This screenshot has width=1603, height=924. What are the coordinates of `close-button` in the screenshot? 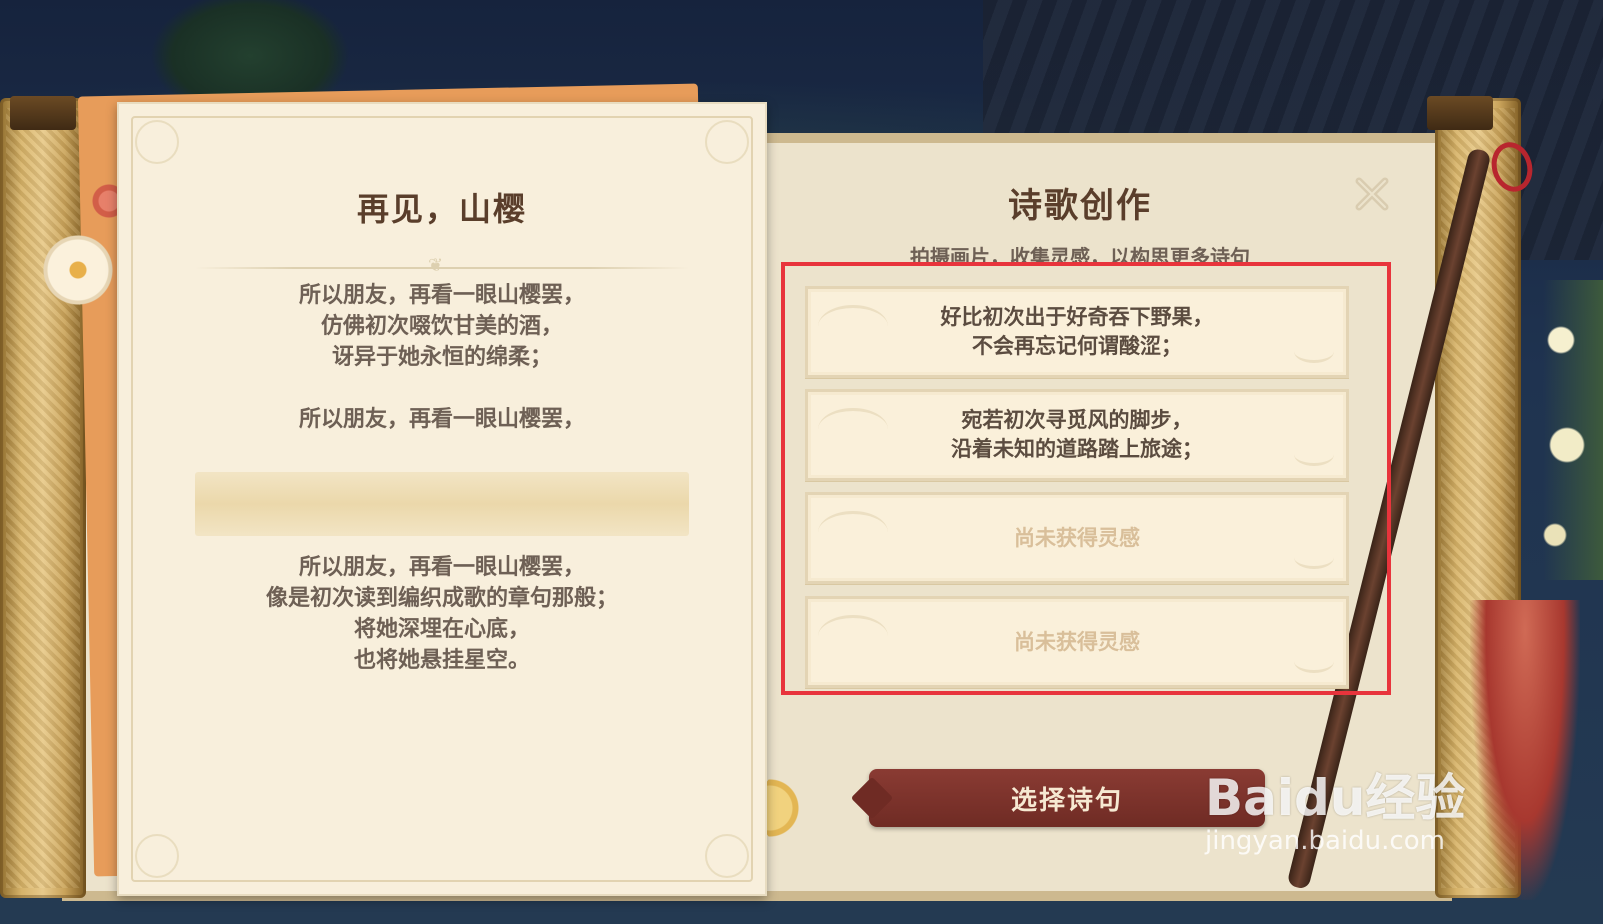 It's located at (1372, 194).